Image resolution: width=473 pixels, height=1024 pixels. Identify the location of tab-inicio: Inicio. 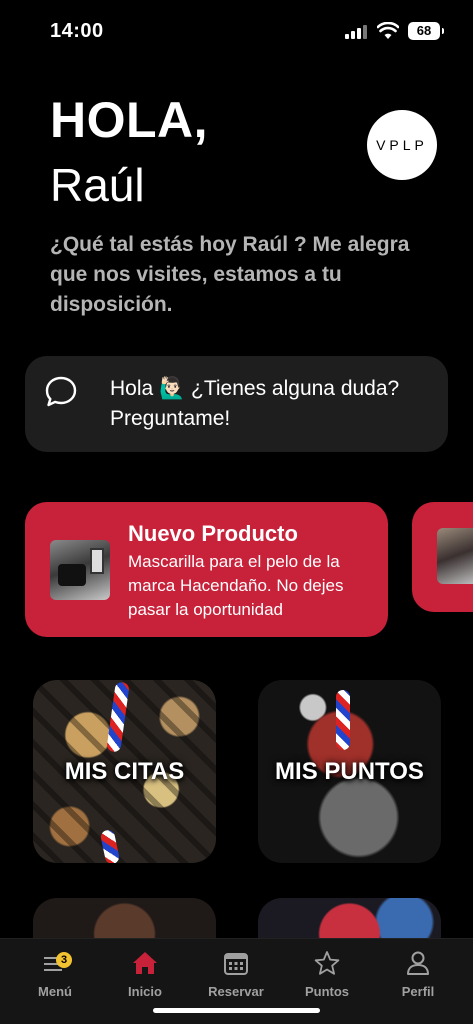
(145, 974).